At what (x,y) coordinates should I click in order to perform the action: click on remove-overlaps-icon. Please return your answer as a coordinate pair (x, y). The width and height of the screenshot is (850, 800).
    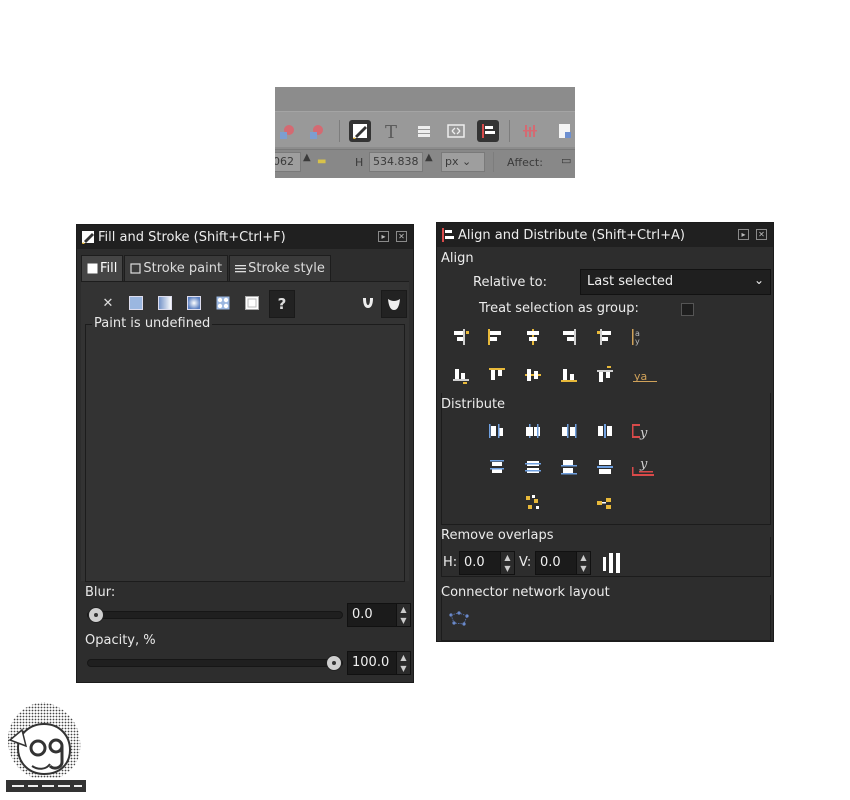
    Looking at the image, I should click on (613, 563).